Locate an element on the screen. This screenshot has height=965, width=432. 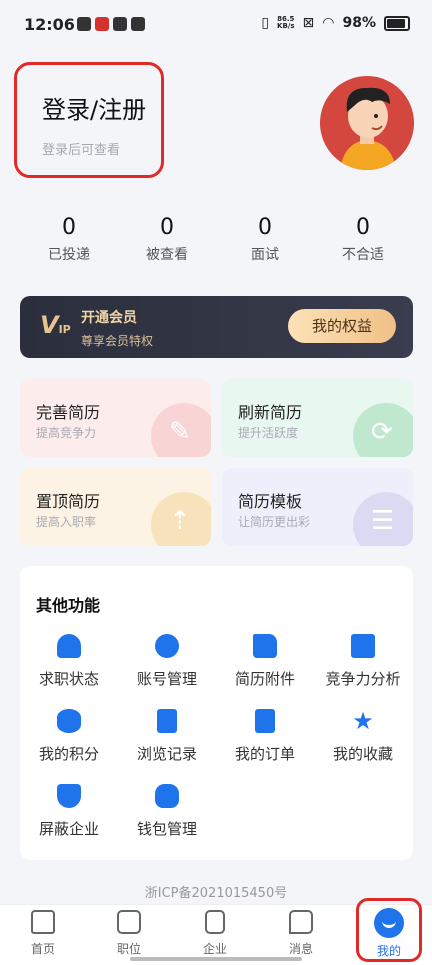
home-icon is located at coordinates (43, 922).